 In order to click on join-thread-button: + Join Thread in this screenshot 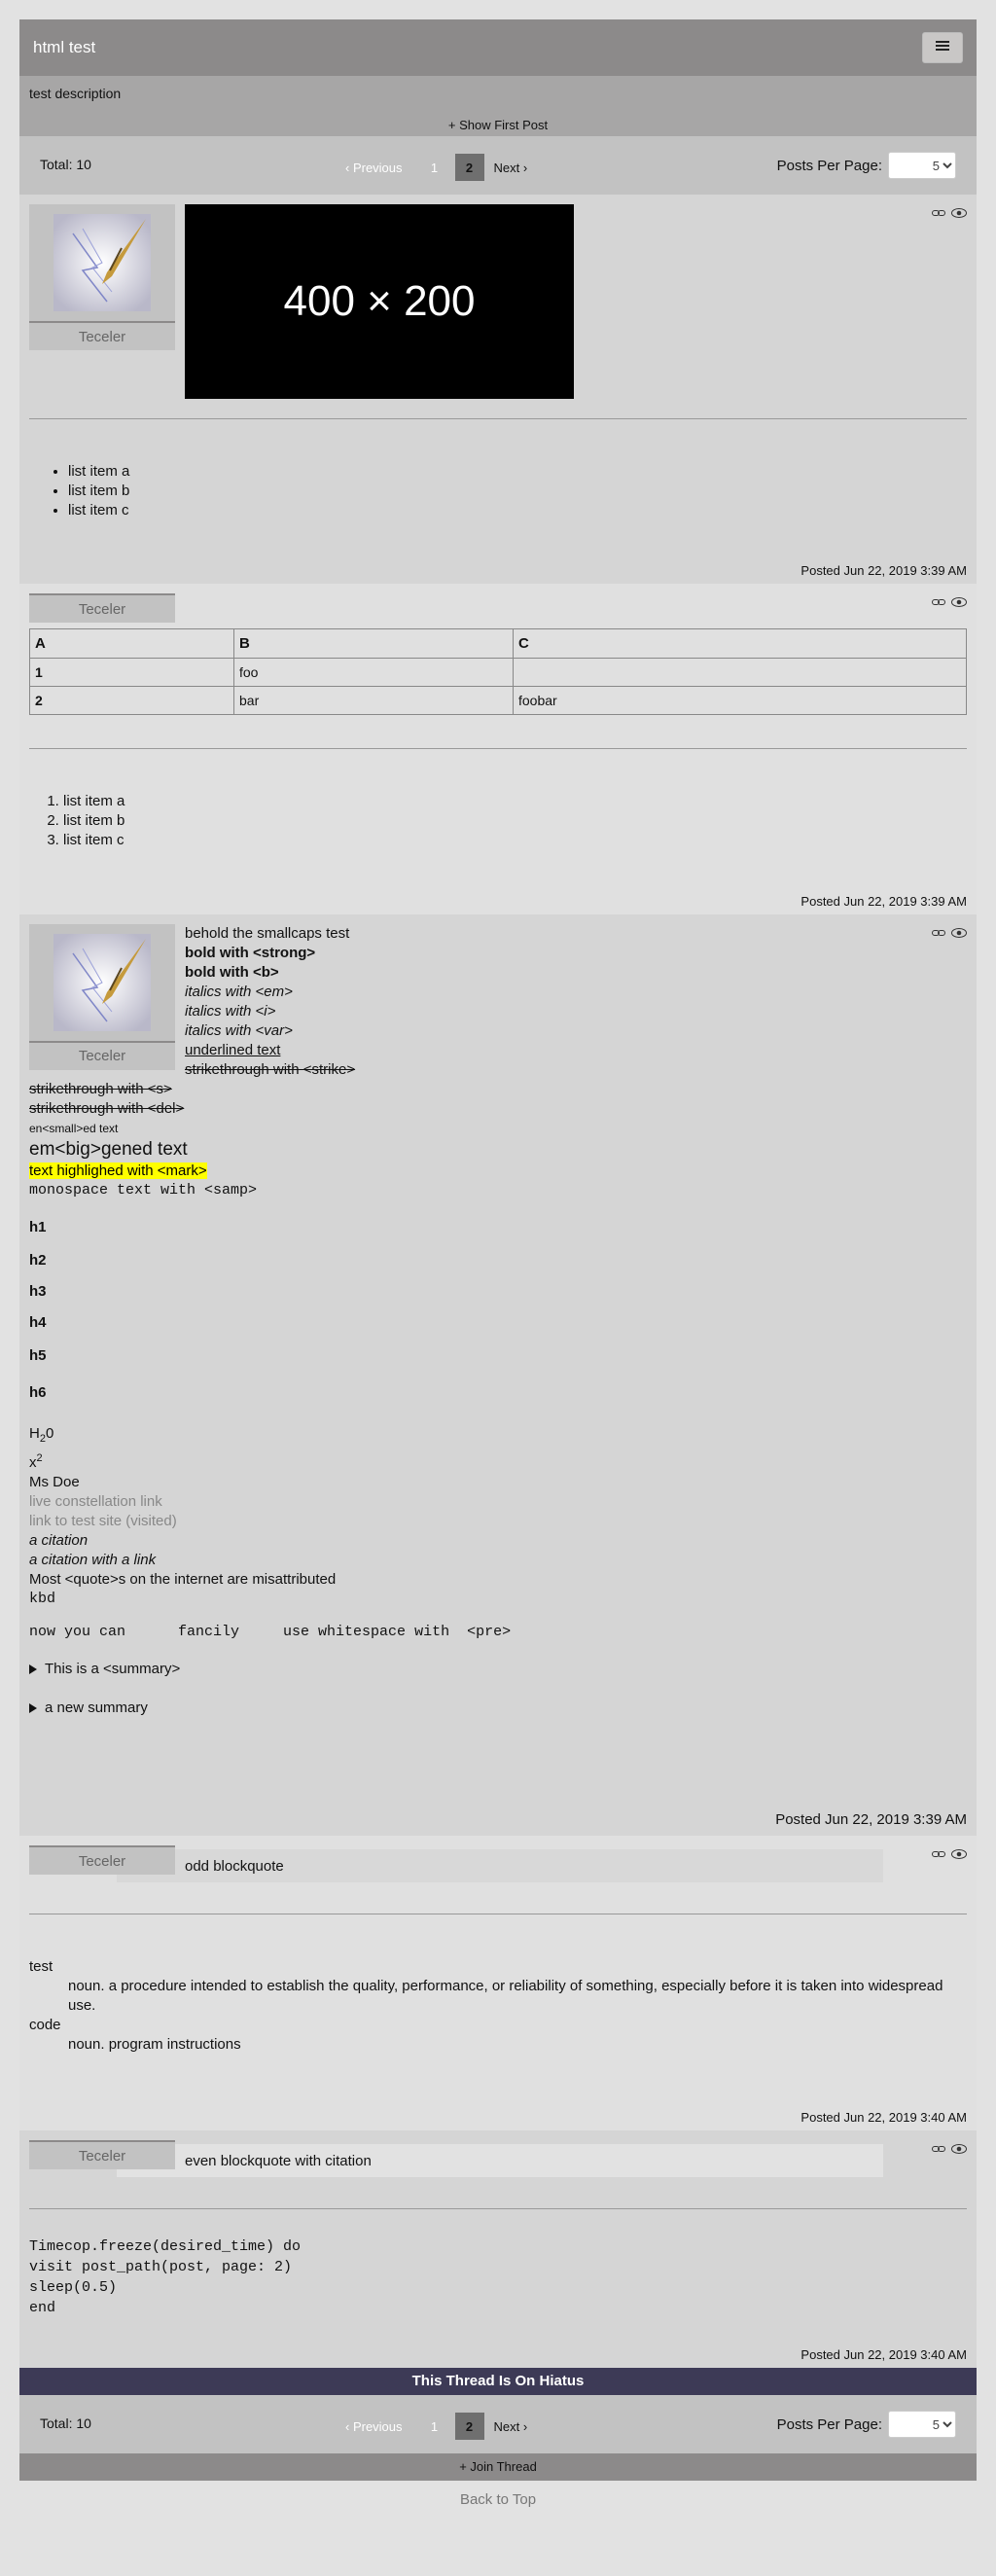, I will do `click(498, 2467)`.